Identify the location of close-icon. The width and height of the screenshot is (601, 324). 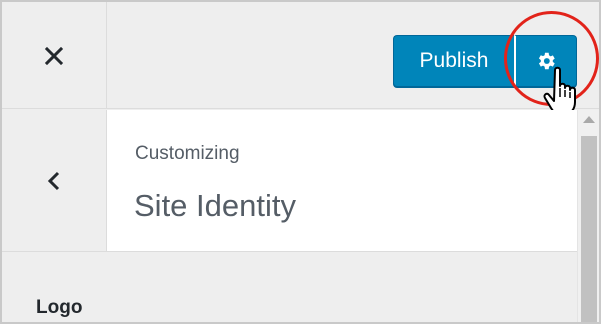
(54, 55).